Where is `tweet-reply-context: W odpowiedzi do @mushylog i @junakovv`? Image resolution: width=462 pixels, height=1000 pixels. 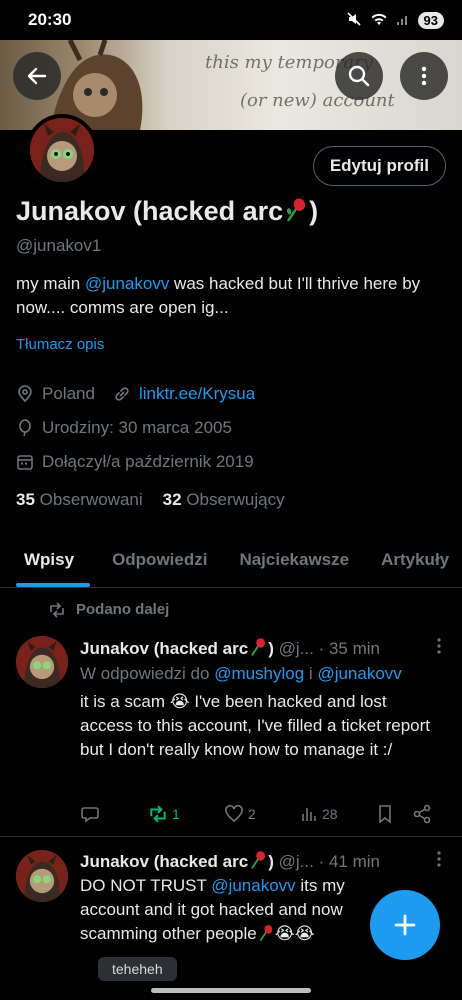 tweet-reply-context: W odpowiedzi do @mushylog i @junakovv is located at coordinates (260, 674).